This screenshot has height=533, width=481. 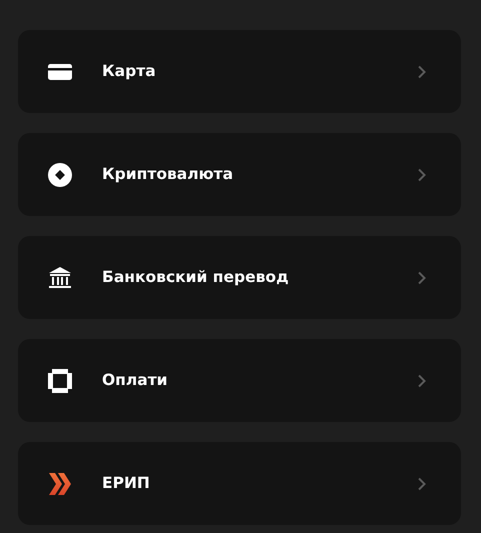 What do you see at coordinates (135, 380) in the screenshot?
I see `method-label: Оплати` at bounding box center [135, 380].